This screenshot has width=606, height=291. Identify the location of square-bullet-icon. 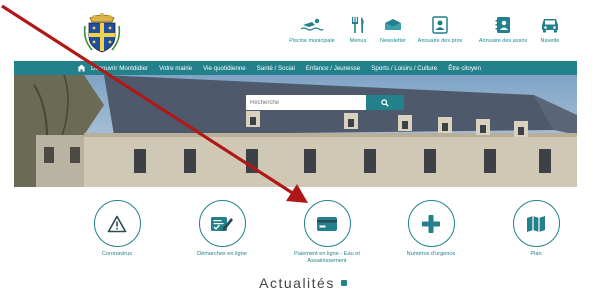
(343, 283).